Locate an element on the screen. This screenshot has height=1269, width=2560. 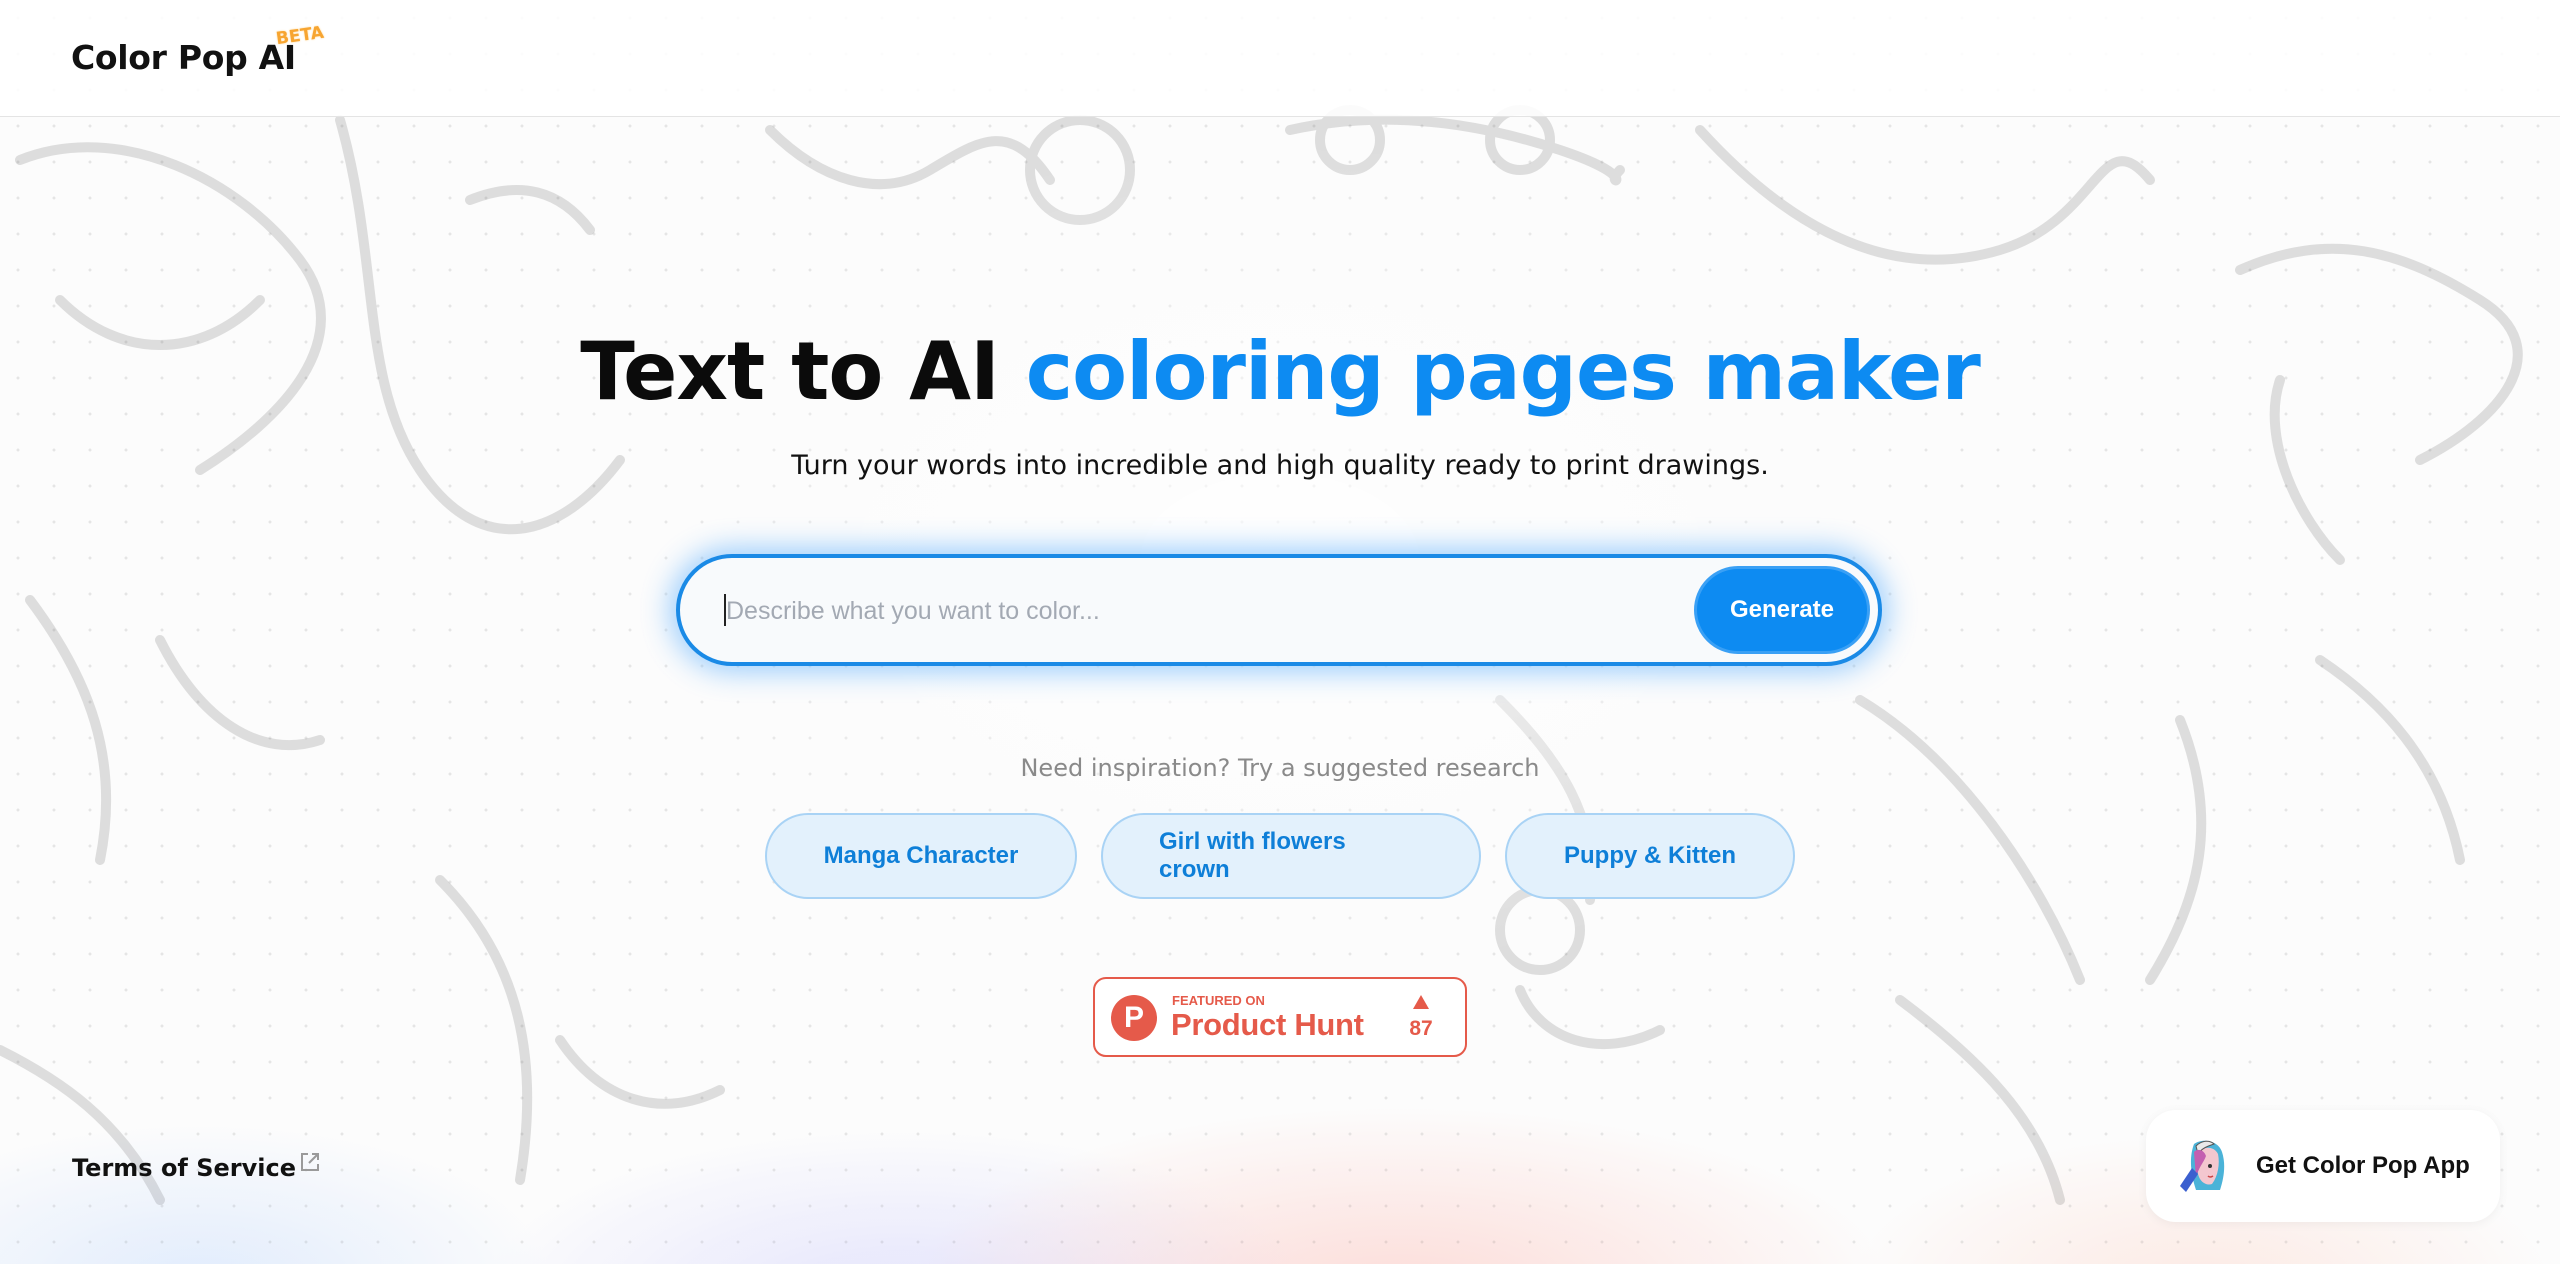
upvote-arrow-icon is located at coordinates (1421, 1002).